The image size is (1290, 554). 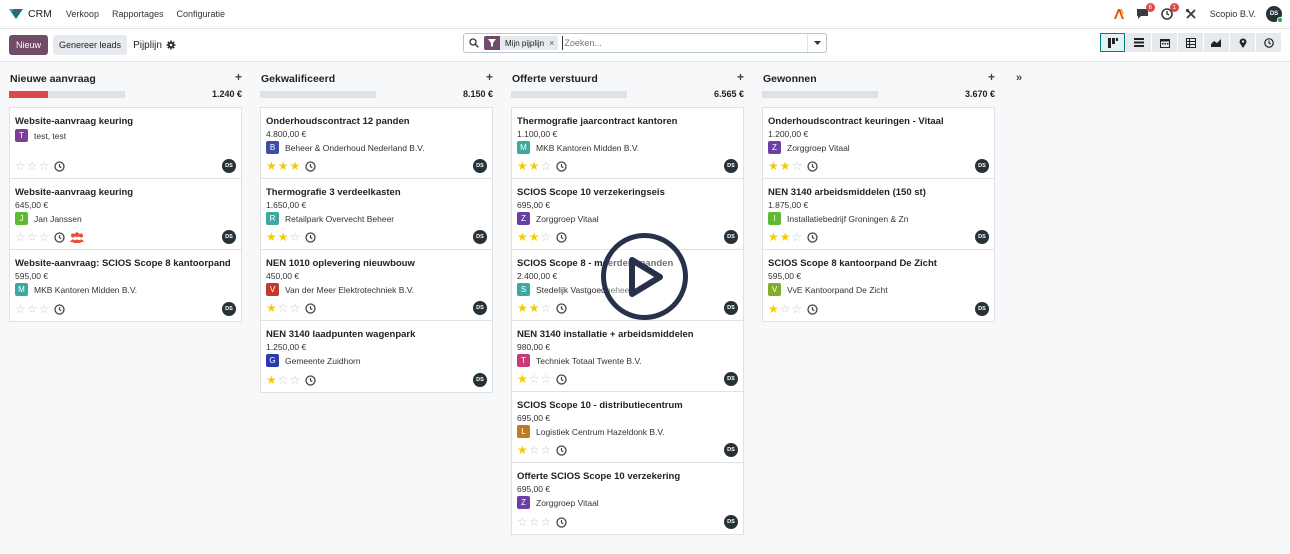 I want to click on crm-app-icon, so click(x=16, y=14).